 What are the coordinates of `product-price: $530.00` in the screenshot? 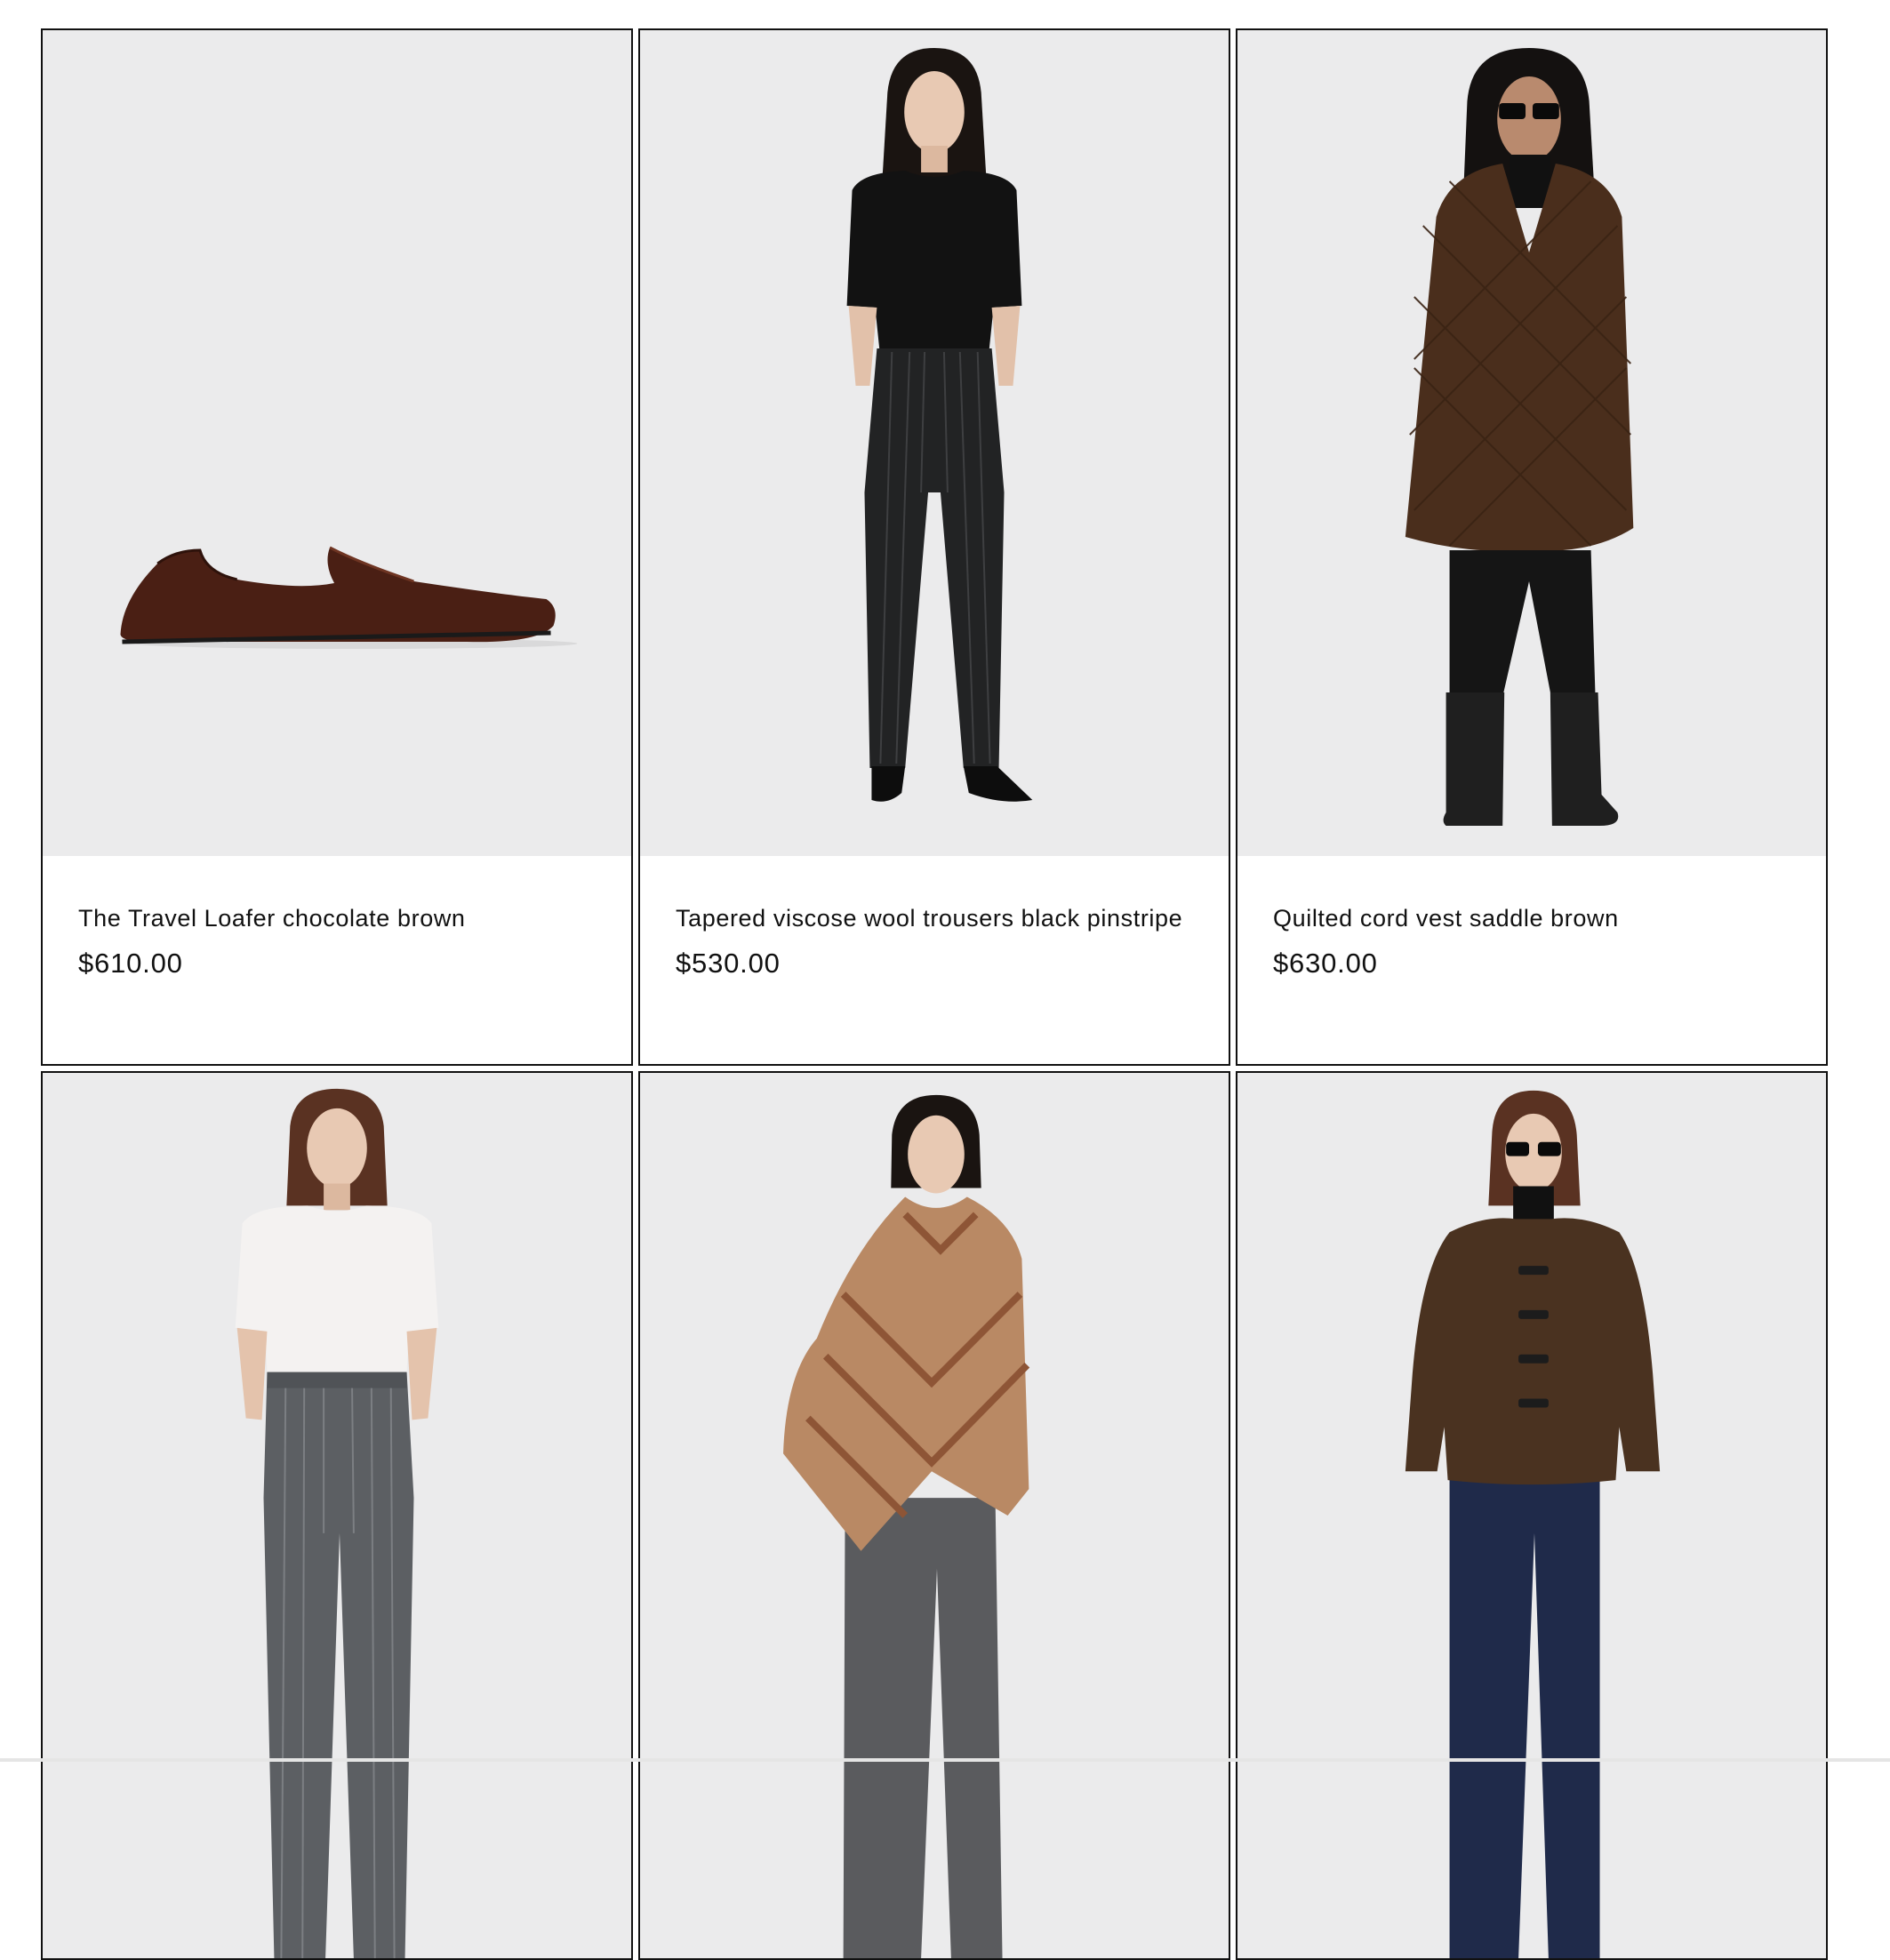 It's located at (728, 963).